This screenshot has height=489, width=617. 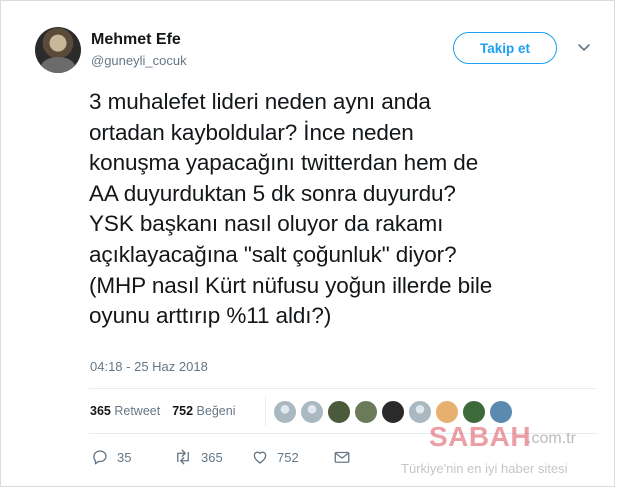 I want to click on stats-separator, so click(x=265, y=411).